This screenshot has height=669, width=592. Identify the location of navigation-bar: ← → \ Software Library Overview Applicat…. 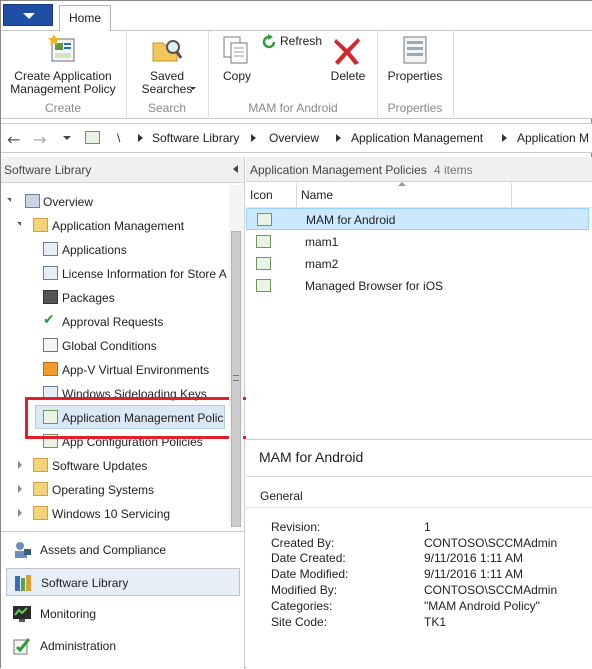
(296, 138).